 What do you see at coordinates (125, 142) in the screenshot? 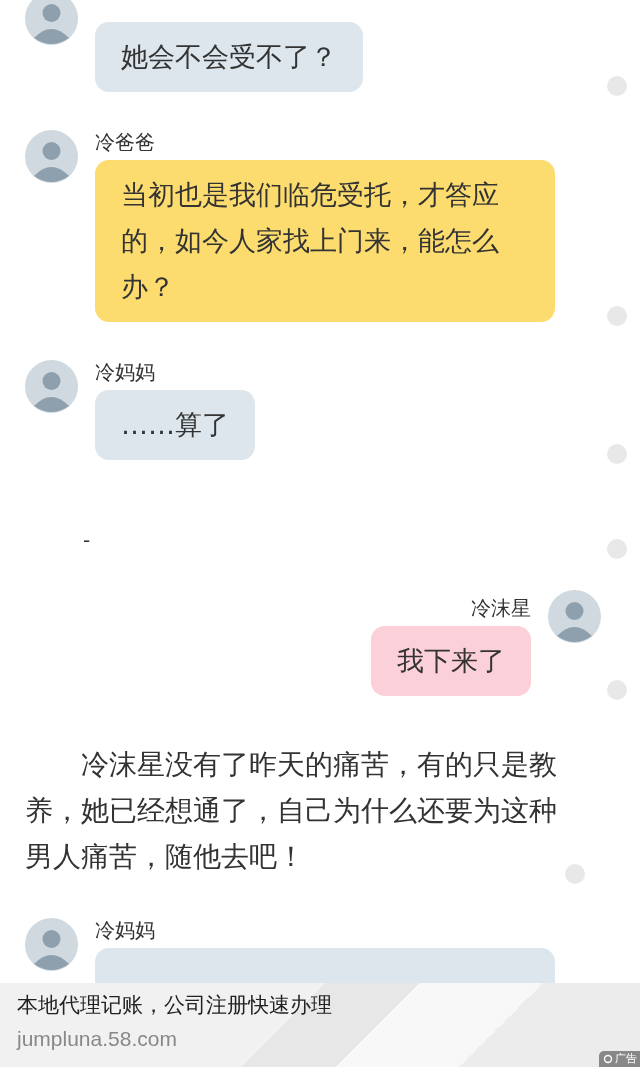
I see `sender-name: 冷爸爸` at bounding box center [125, 142].